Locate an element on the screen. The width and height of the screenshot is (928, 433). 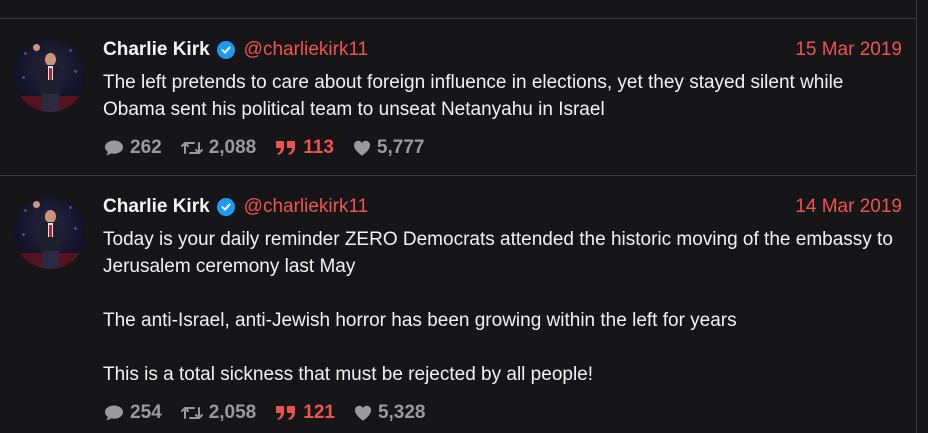
quote-count: 113 is located at coordinates (304, 148).